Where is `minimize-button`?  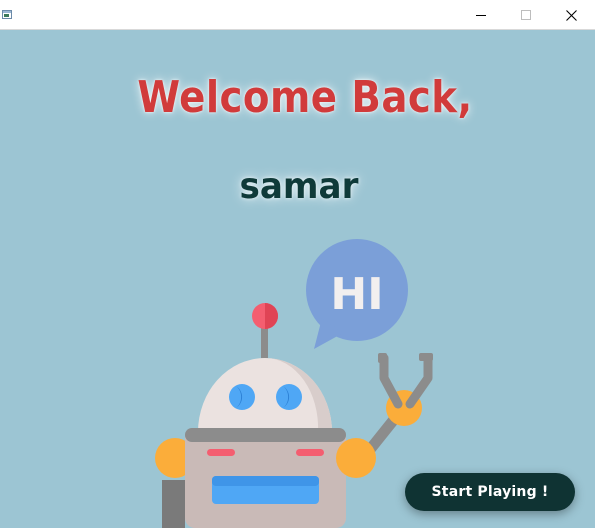
minimize-button is located at coordinates (481, 15).